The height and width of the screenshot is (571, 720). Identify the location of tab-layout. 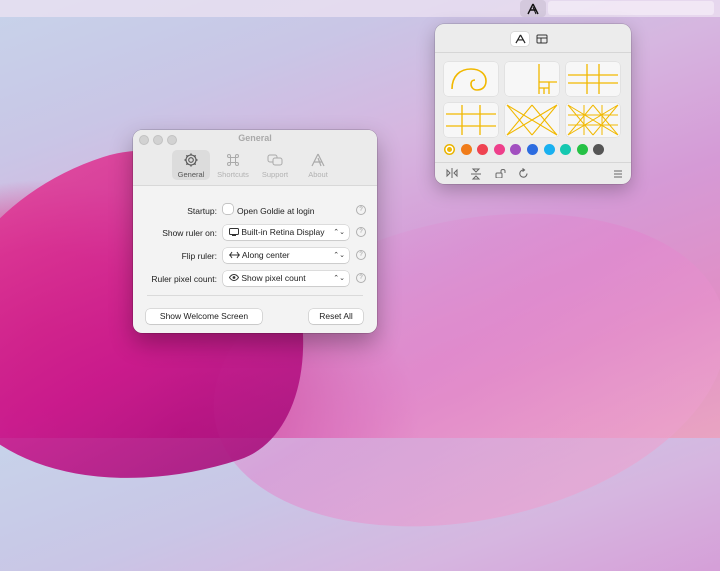
(542, 39).